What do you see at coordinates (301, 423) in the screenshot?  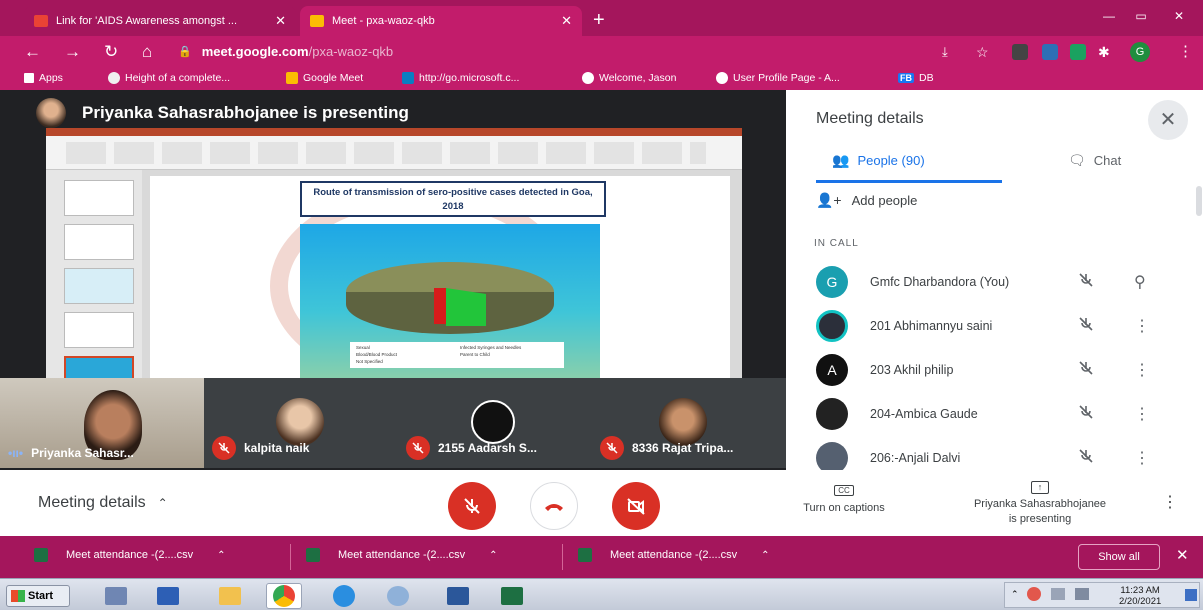 I see `participant-tile: kalpita naik` at bounding box center [301, 423].